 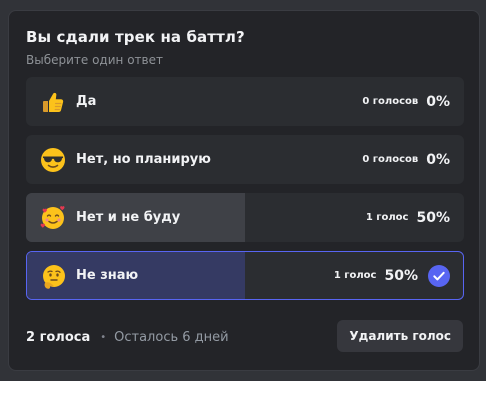 I want to click on poll-answer-ne-znayu: Не знаю 1 голос 50%, so click(x=245, y=275).